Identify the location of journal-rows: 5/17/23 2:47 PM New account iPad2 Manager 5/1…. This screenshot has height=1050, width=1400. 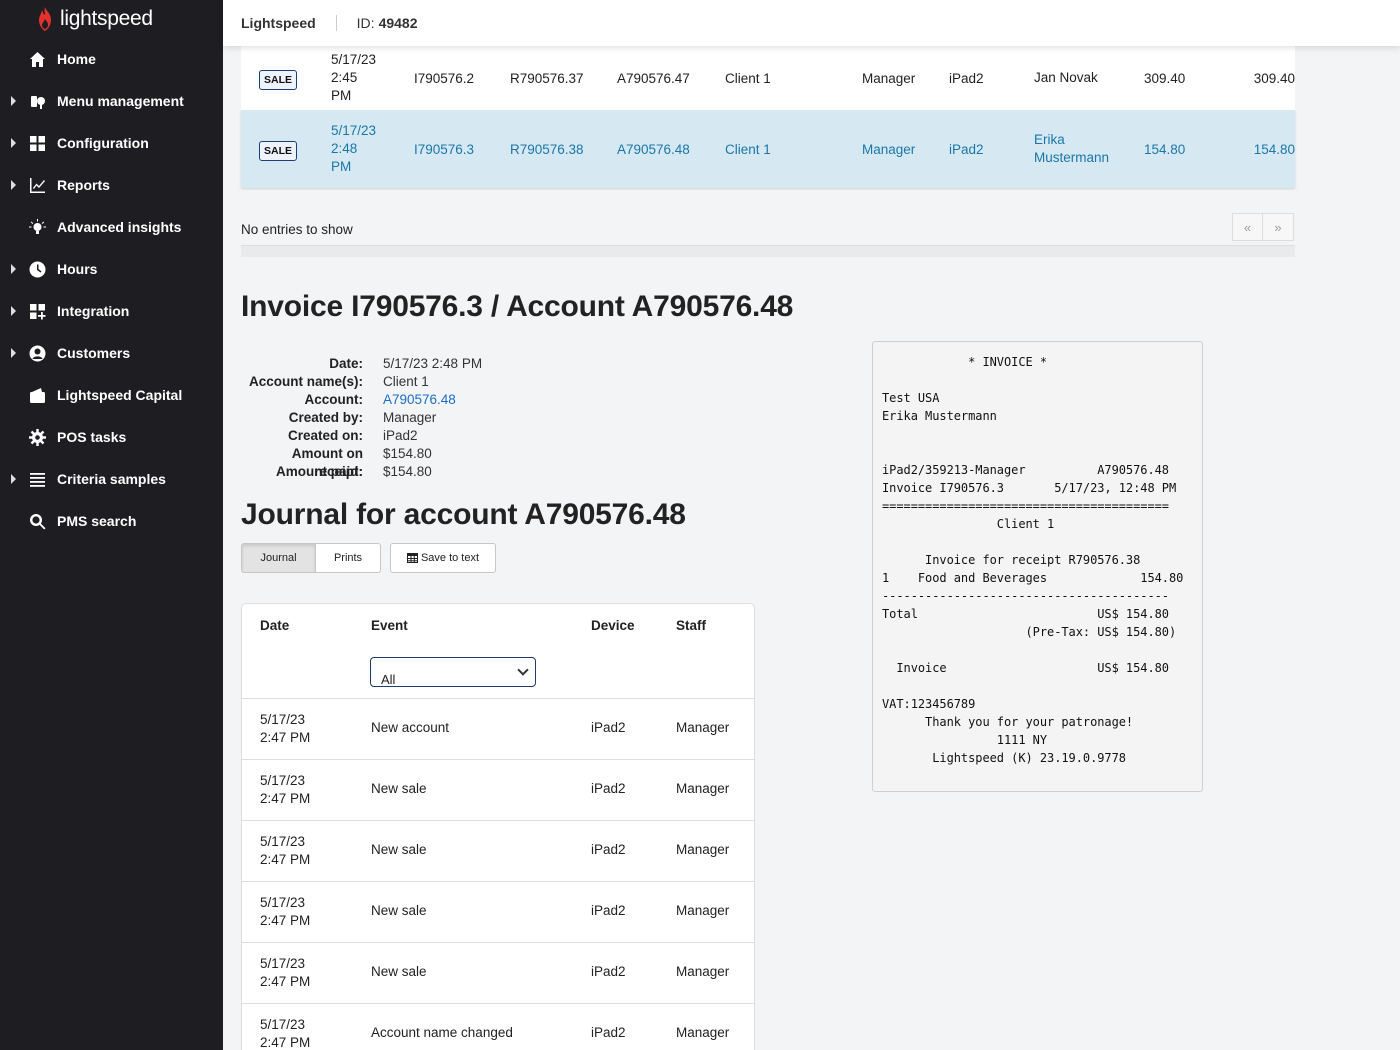
(498, 874).